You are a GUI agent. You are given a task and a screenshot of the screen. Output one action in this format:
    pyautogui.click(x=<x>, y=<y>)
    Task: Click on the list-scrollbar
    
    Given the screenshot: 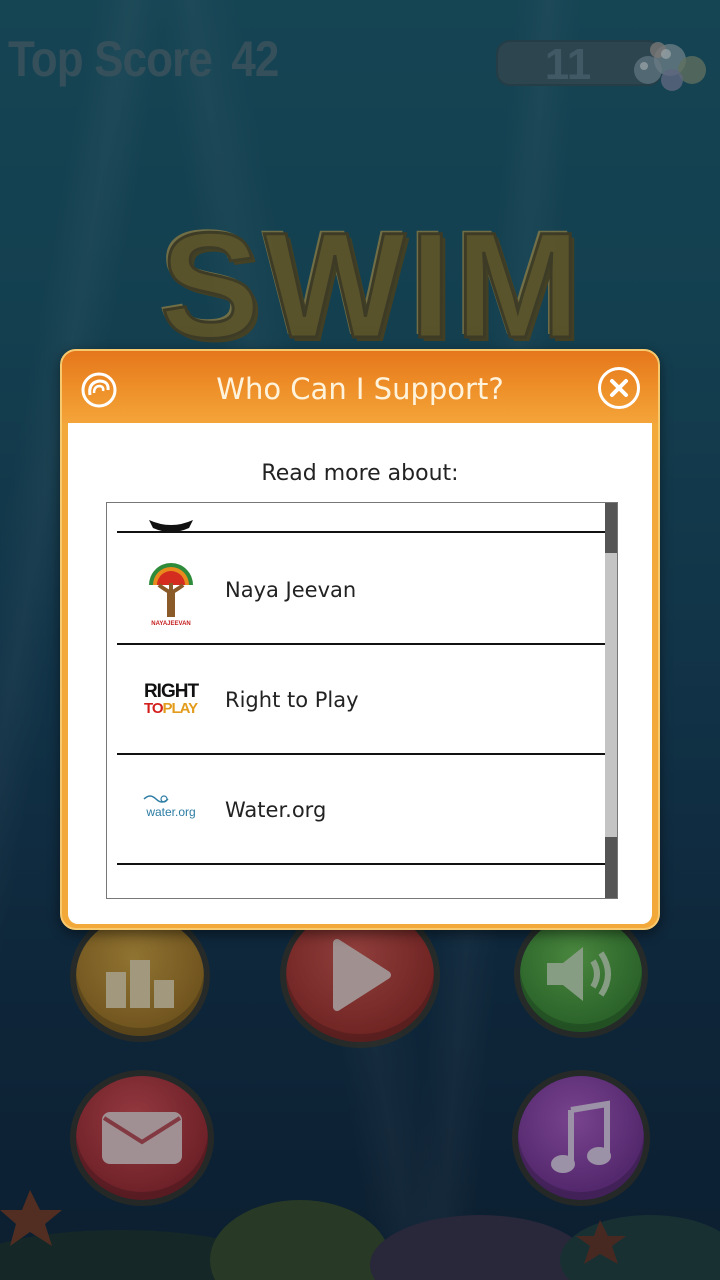 What is the action you would take?
    pyautogui.click(x=611, y=700)
    